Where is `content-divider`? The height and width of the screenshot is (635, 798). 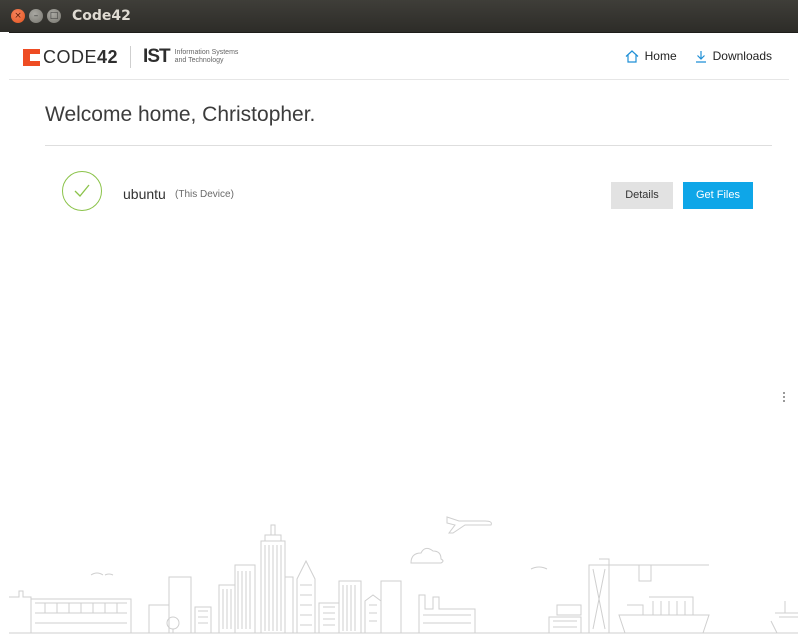
content-divider is located at coordinates (408, 145).